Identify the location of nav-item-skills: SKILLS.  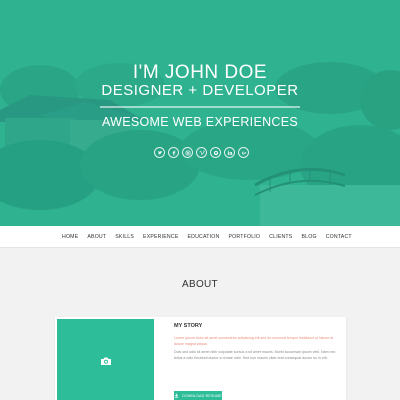
(124, 237).